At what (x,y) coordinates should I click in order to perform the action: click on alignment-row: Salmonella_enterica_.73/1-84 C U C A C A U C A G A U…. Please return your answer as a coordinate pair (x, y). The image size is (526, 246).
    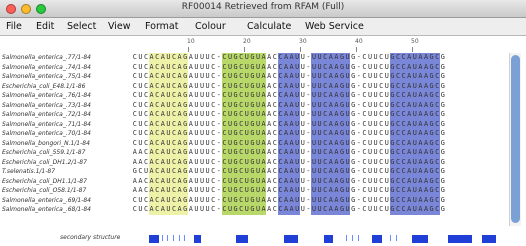
    Looking at the image, I should click on (263, 105).